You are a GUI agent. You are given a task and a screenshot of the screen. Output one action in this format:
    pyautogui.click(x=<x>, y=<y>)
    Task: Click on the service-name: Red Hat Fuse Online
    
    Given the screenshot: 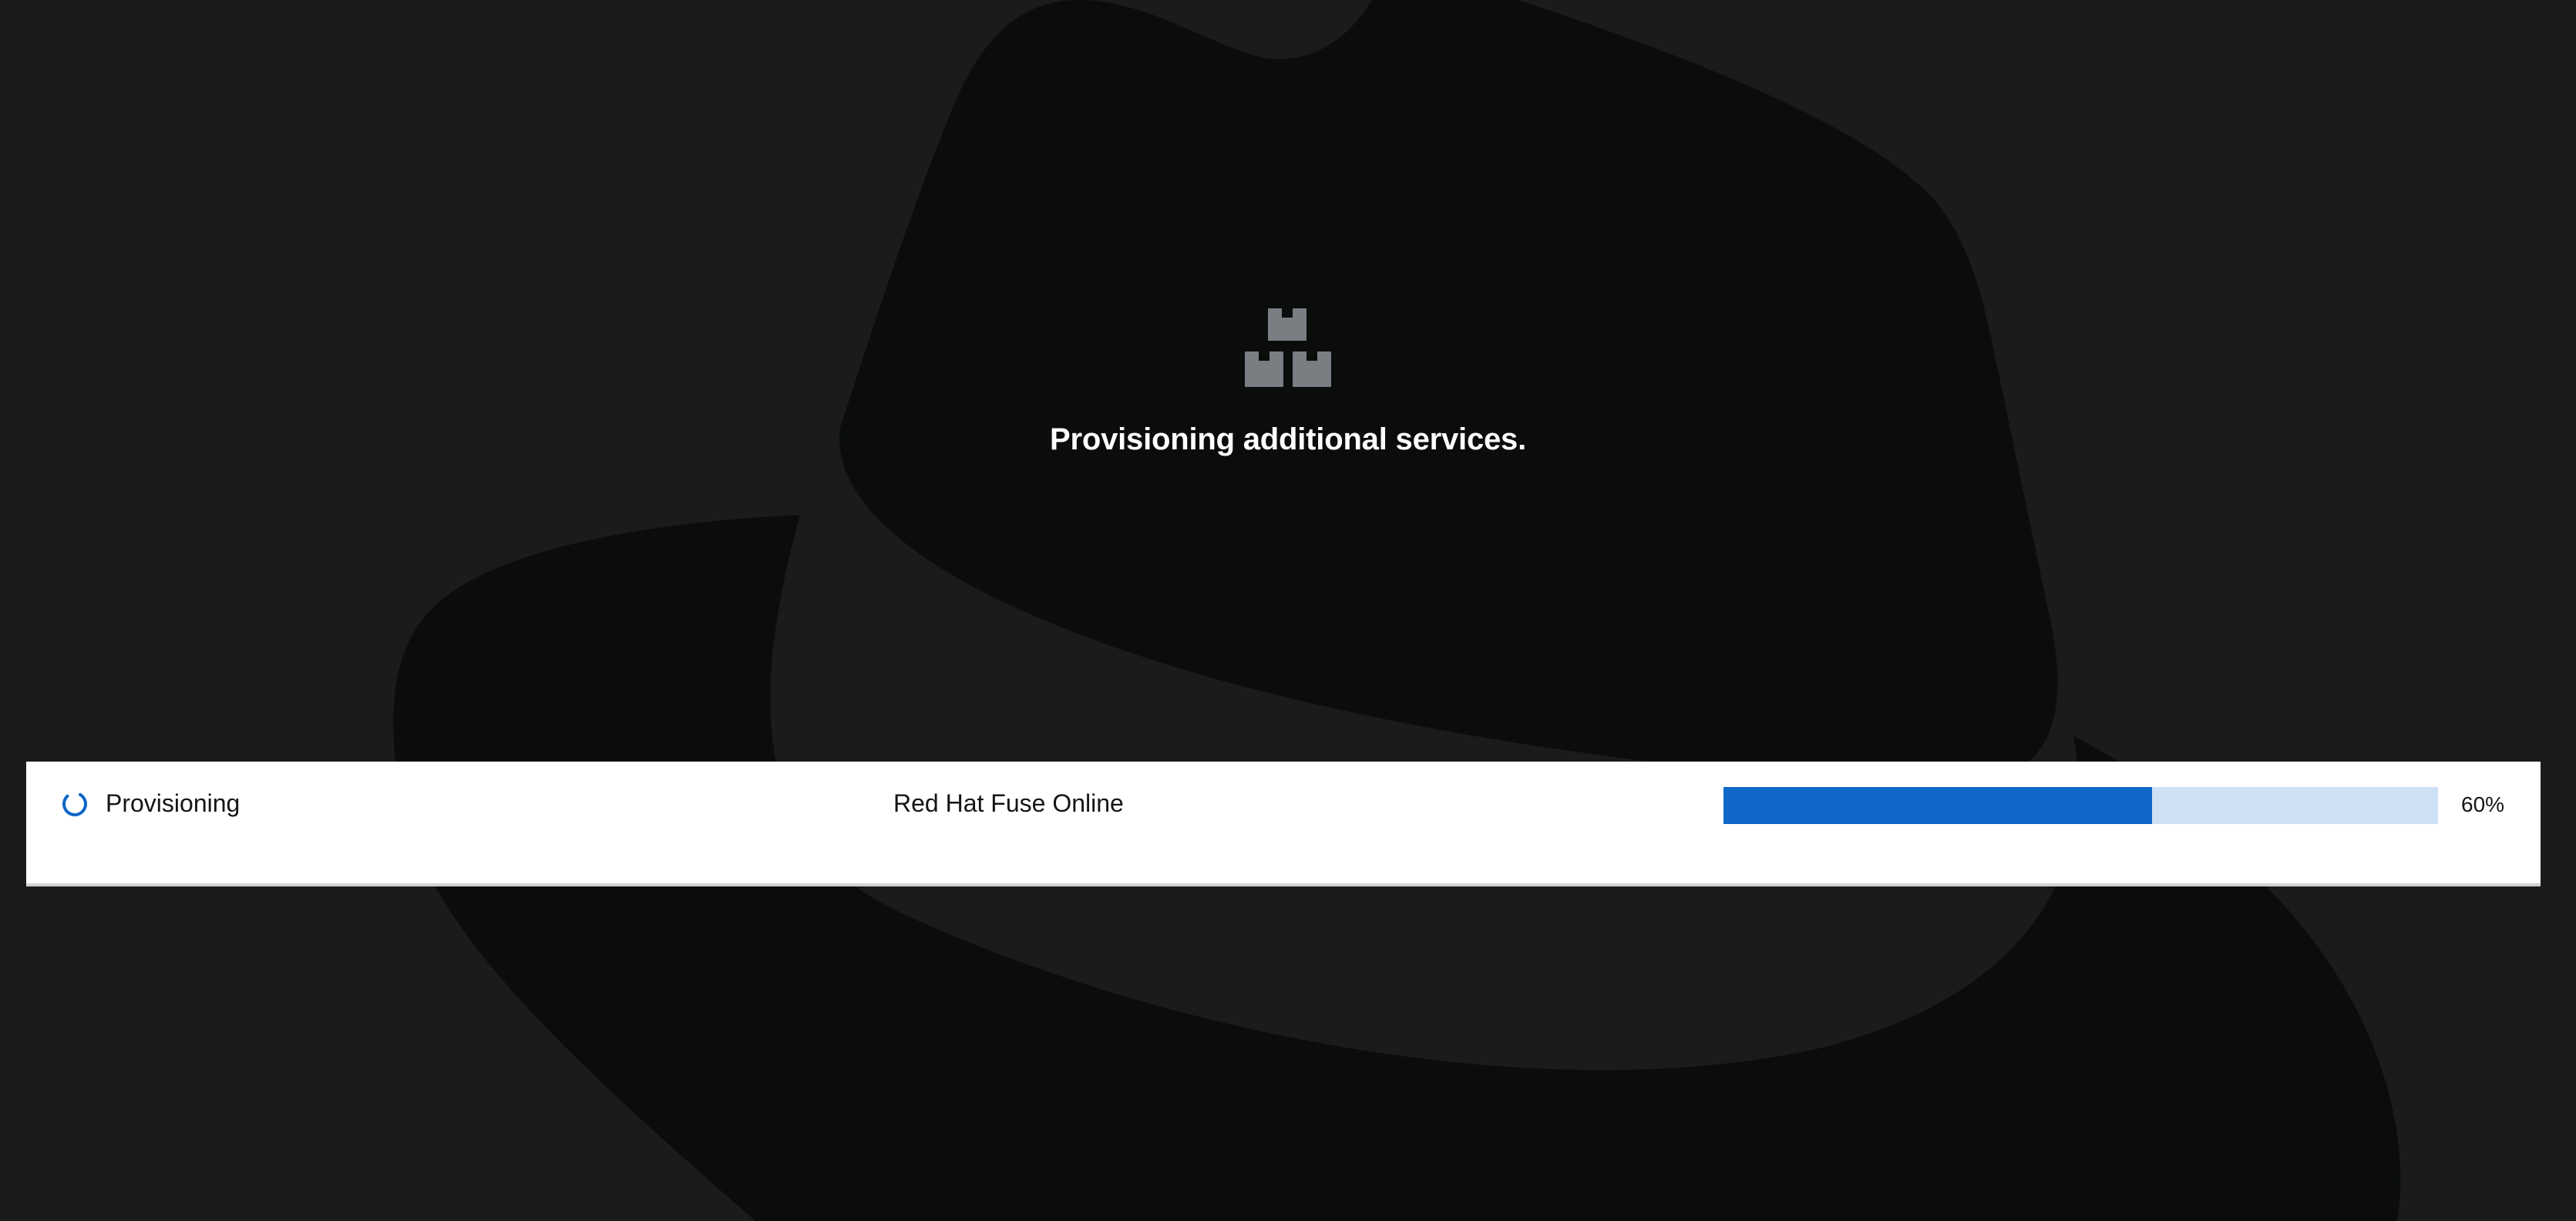 What is the action you would take?
    pyautogui.click(x=1008, y=803)
    